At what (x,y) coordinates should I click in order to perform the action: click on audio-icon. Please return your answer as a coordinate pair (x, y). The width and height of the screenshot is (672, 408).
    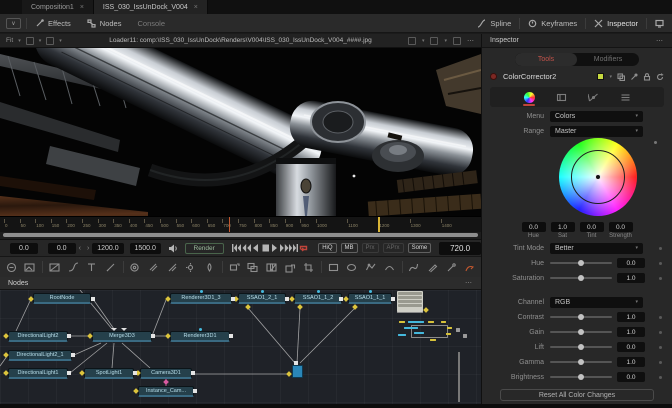
    Looking at the image, I should click on (172, 248).